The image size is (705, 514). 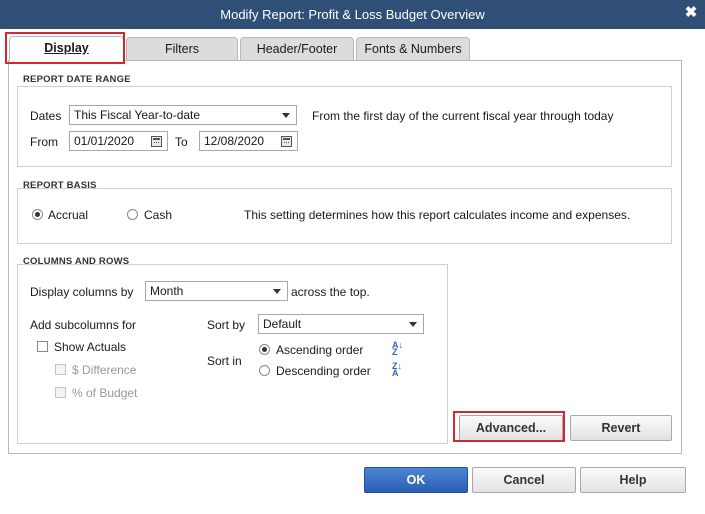 I want to click on tab-fonts-numbers-label: Fonts & Numbers, so click(x=413, y=49).